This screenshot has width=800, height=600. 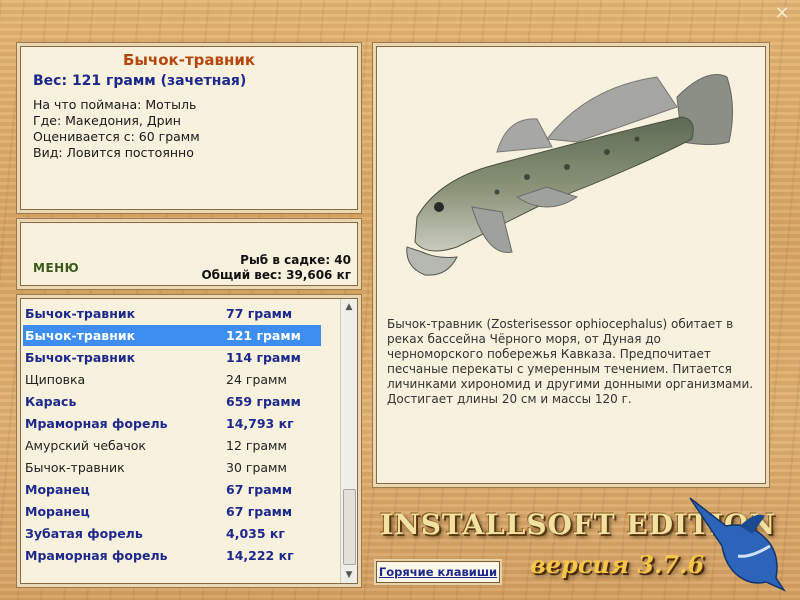 I want to click on catch-row: Бычок-травник 121 грамм, so click(x=172, y=335).